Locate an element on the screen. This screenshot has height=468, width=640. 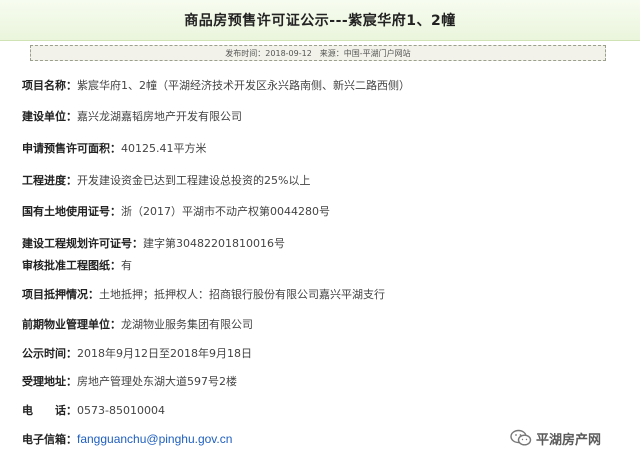
source-label: 来源： is located at coordinates (331, 53).